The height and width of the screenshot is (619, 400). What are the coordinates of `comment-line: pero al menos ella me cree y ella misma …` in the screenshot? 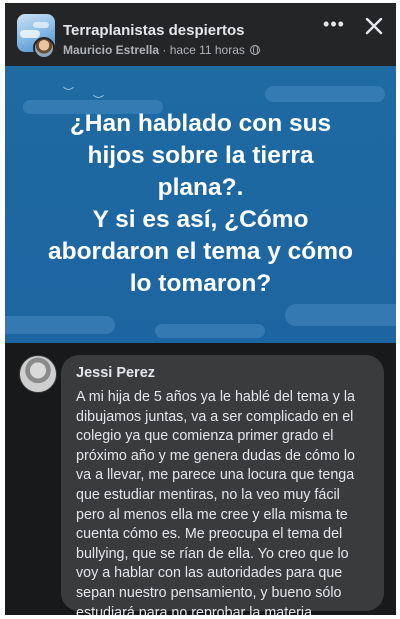 It's located at (212, 514).